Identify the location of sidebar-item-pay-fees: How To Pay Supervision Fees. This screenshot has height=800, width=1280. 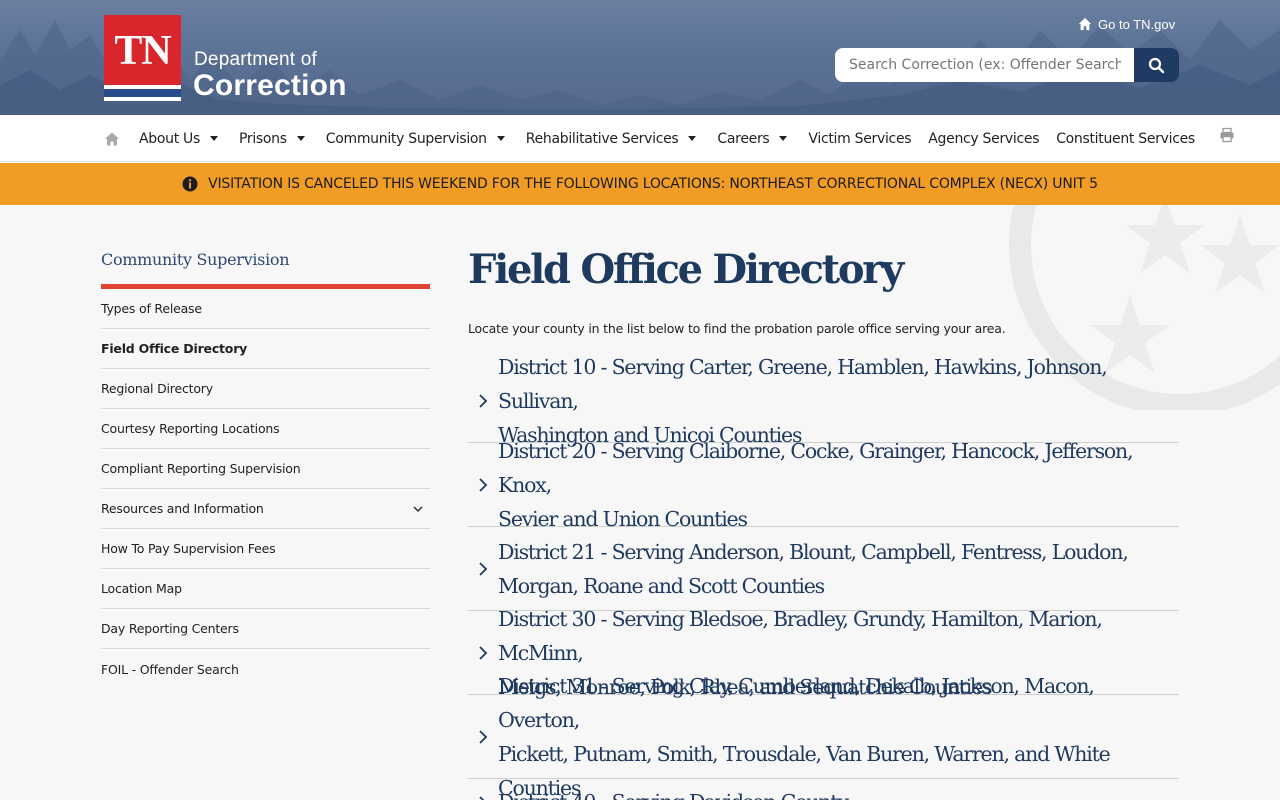
(265, 549).